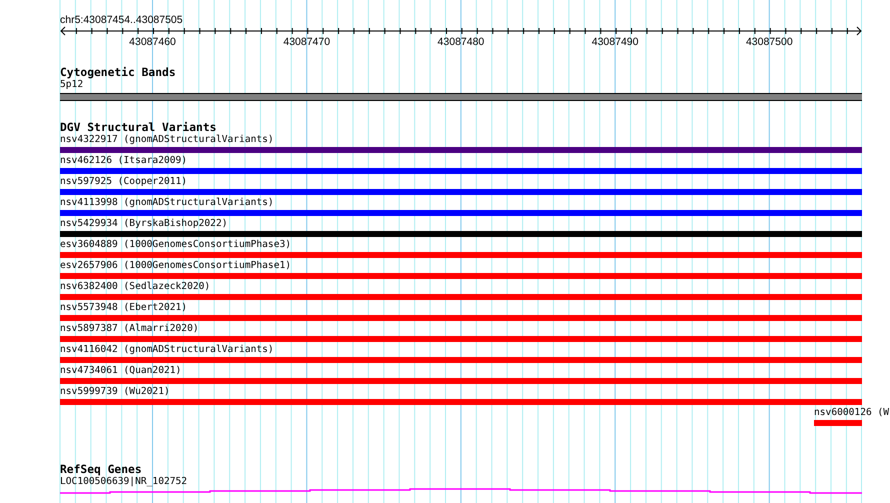  What do you see at coordinates (72, 85) in the screenshot?
I see `band-label: 5p12` at bounding box center [72, 85].